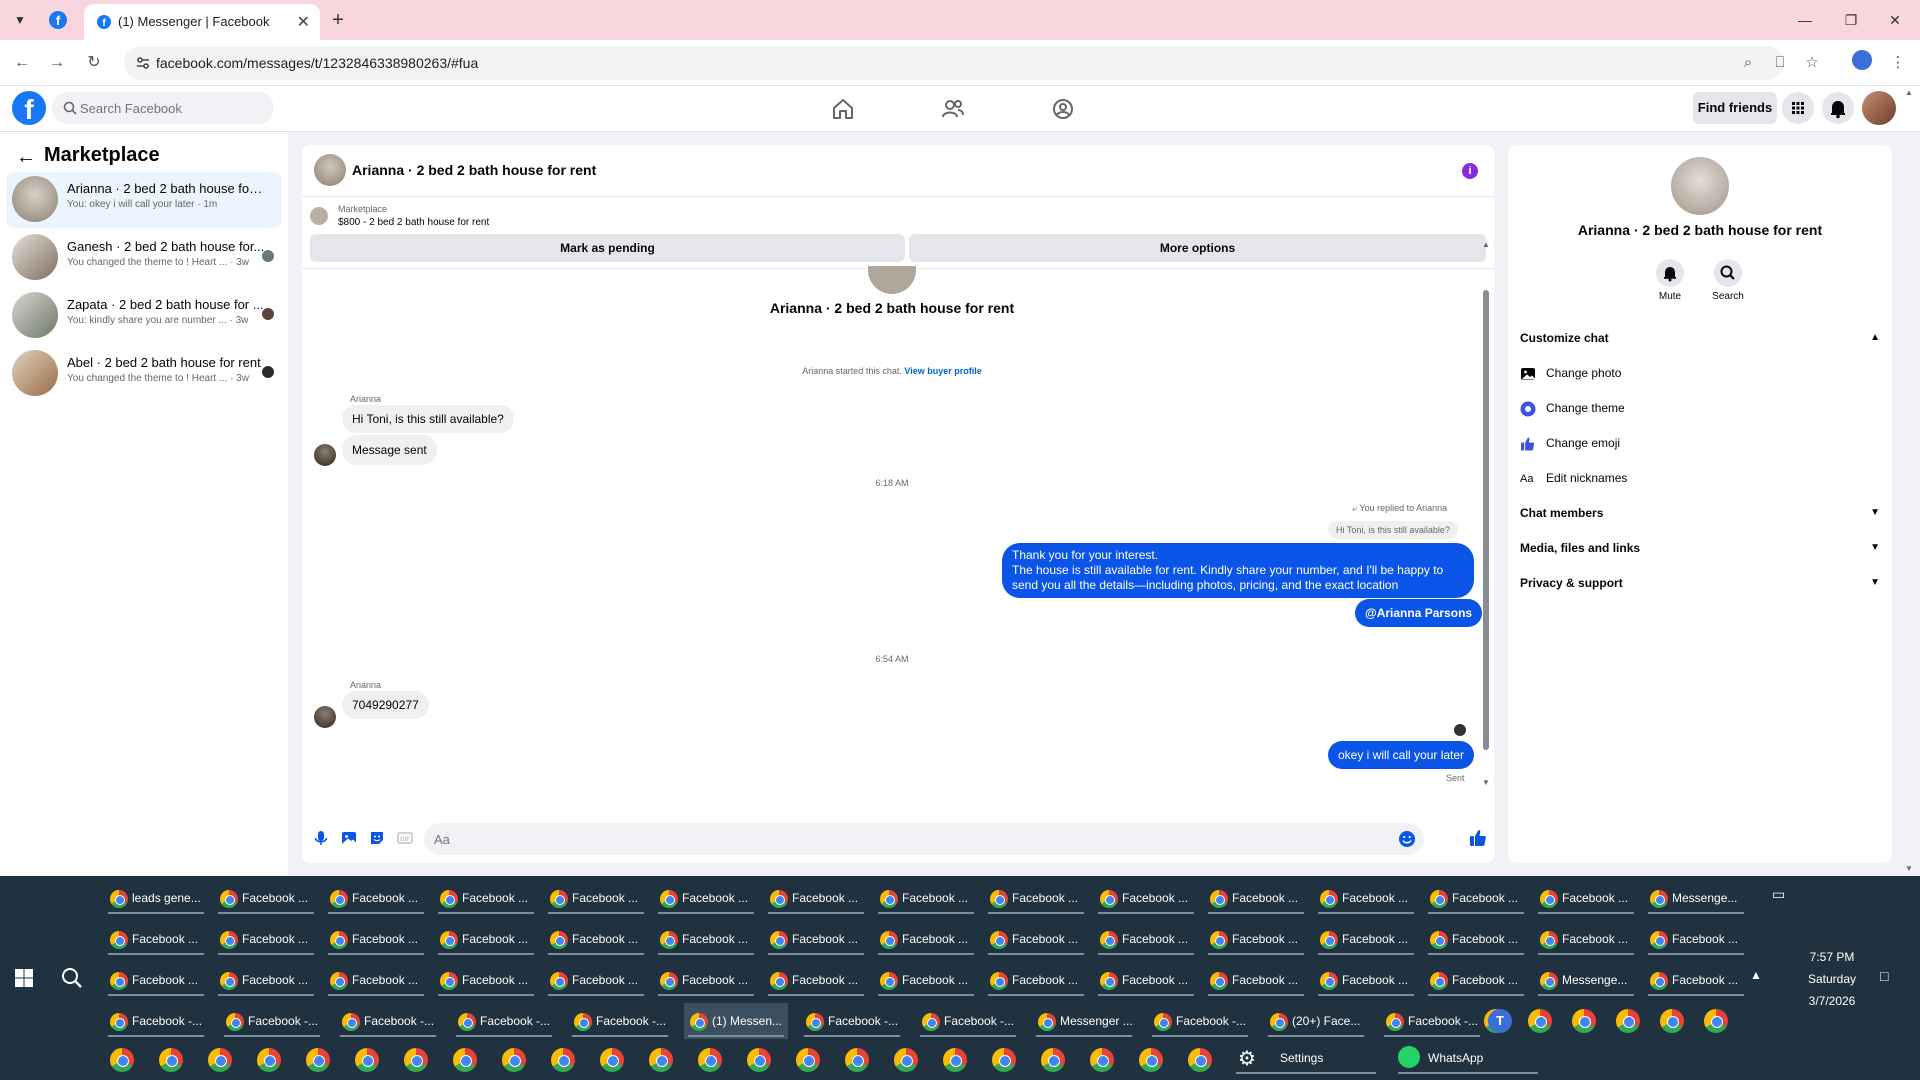 The height and width of the screenshot is (1080, 1920). Describe the element at coordinates (1407, 839) in the screenshot. I see `emoji-icon` at that location.